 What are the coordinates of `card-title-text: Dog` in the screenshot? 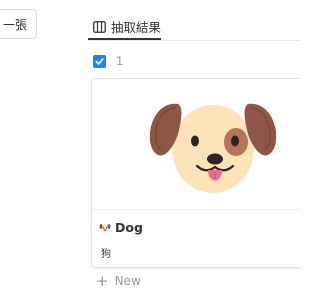 It's located at (129, 227).